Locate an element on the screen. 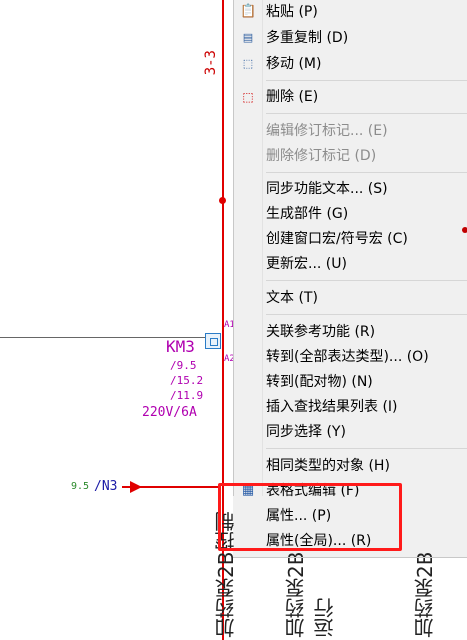 The image size is (467, 640). menu-bottom-edge is located at coordinates (350, 557).